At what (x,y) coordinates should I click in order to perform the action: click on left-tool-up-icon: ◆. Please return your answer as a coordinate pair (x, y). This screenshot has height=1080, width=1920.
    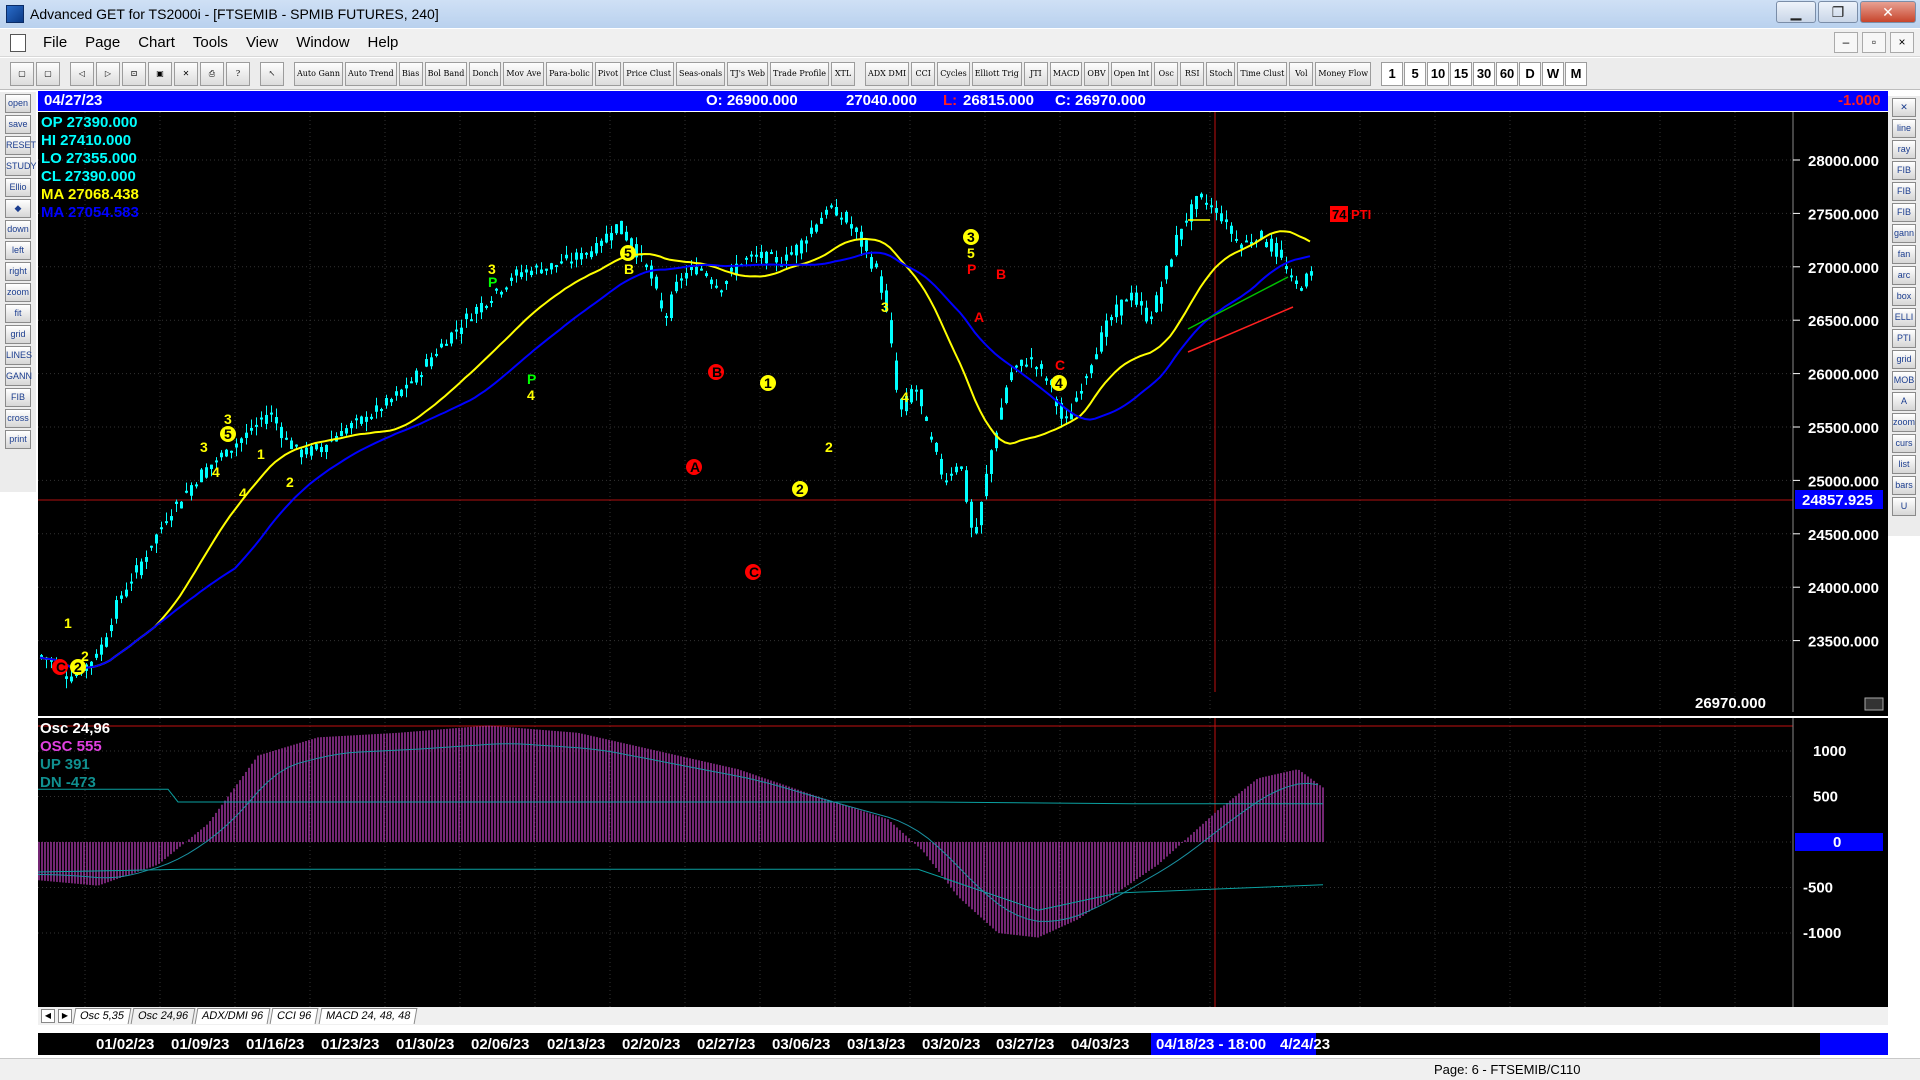
    Looking at the image, I should click on (18, 208).